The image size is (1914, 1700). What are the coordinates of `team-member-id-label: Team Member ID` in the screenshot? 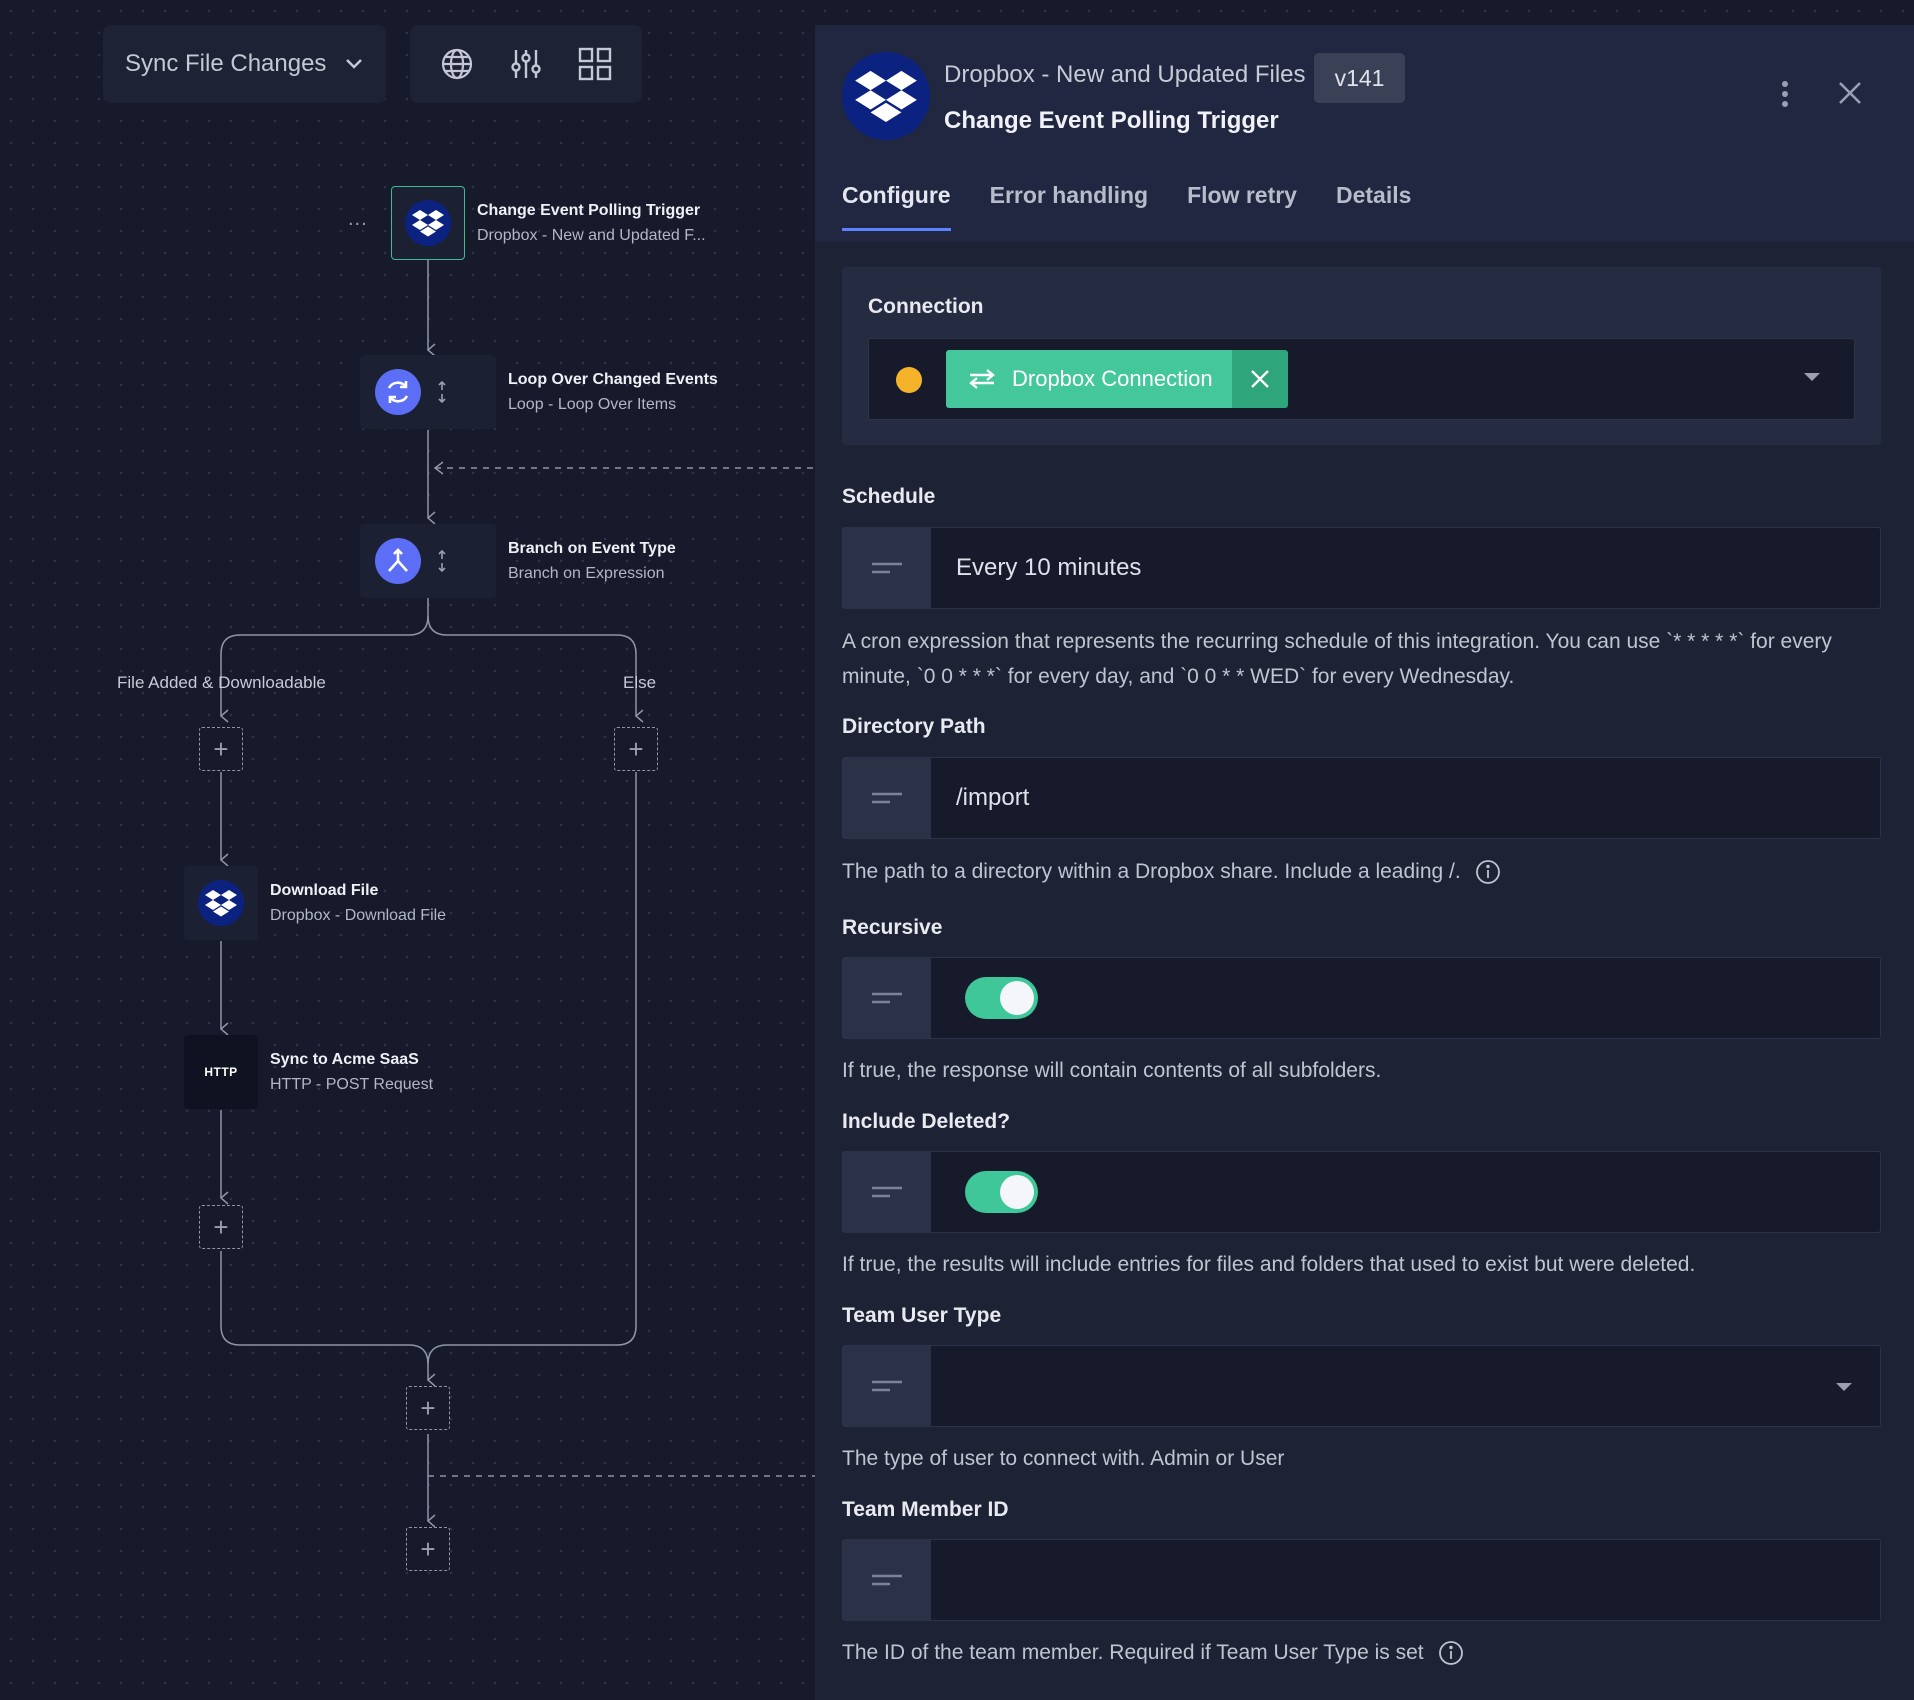 It's located at (925, 1509).